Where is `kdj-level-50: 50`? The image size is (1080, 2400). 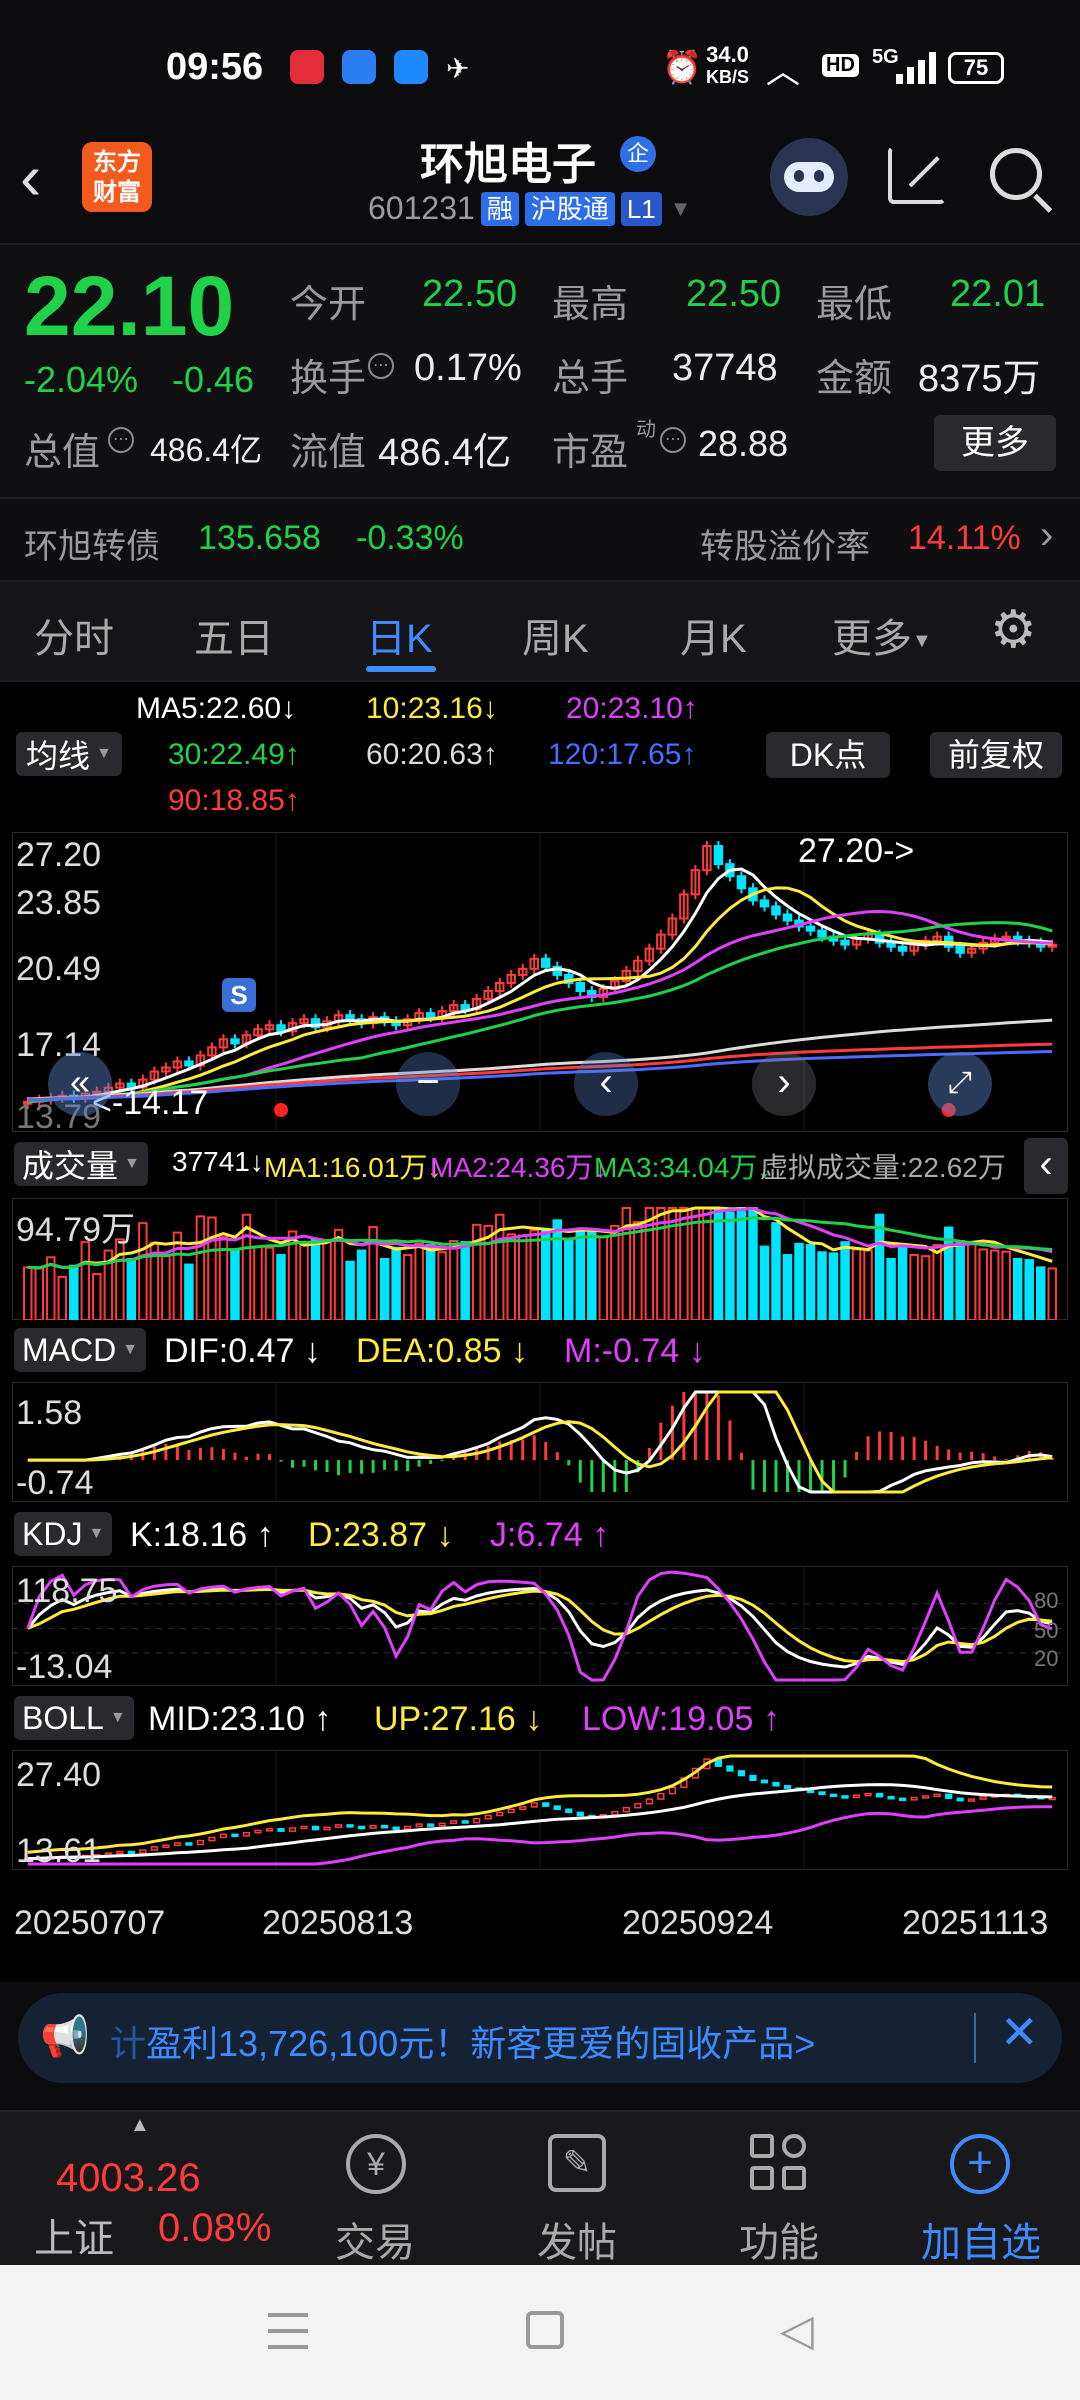 kdj-level-50: 50 is located at coordinates (1046, 1630).